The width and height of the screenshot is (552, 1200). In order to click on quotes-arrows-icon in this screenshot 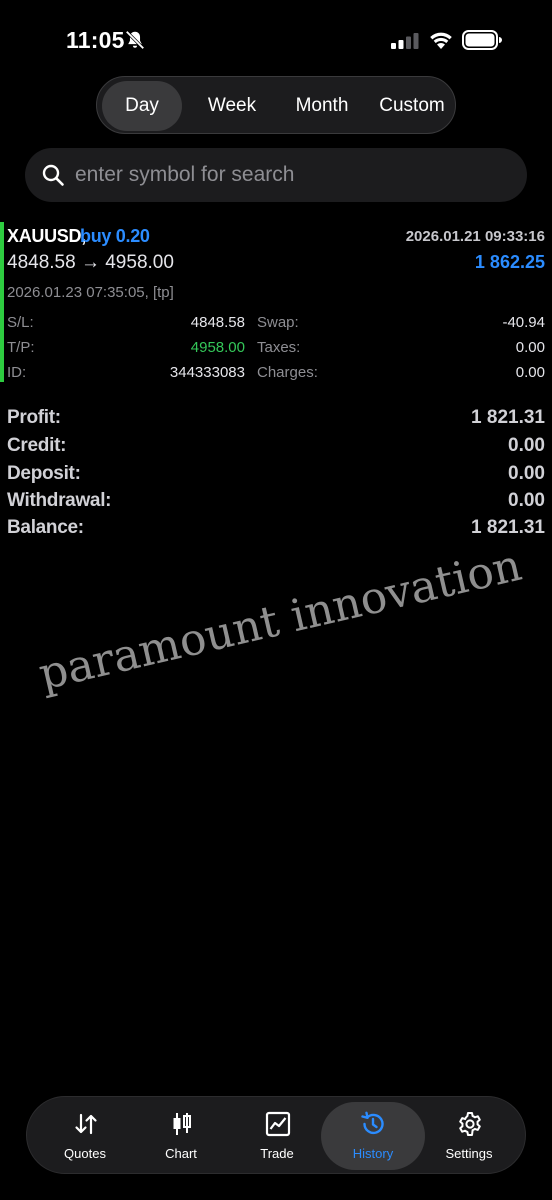, I will do `click(86, 1124)`.